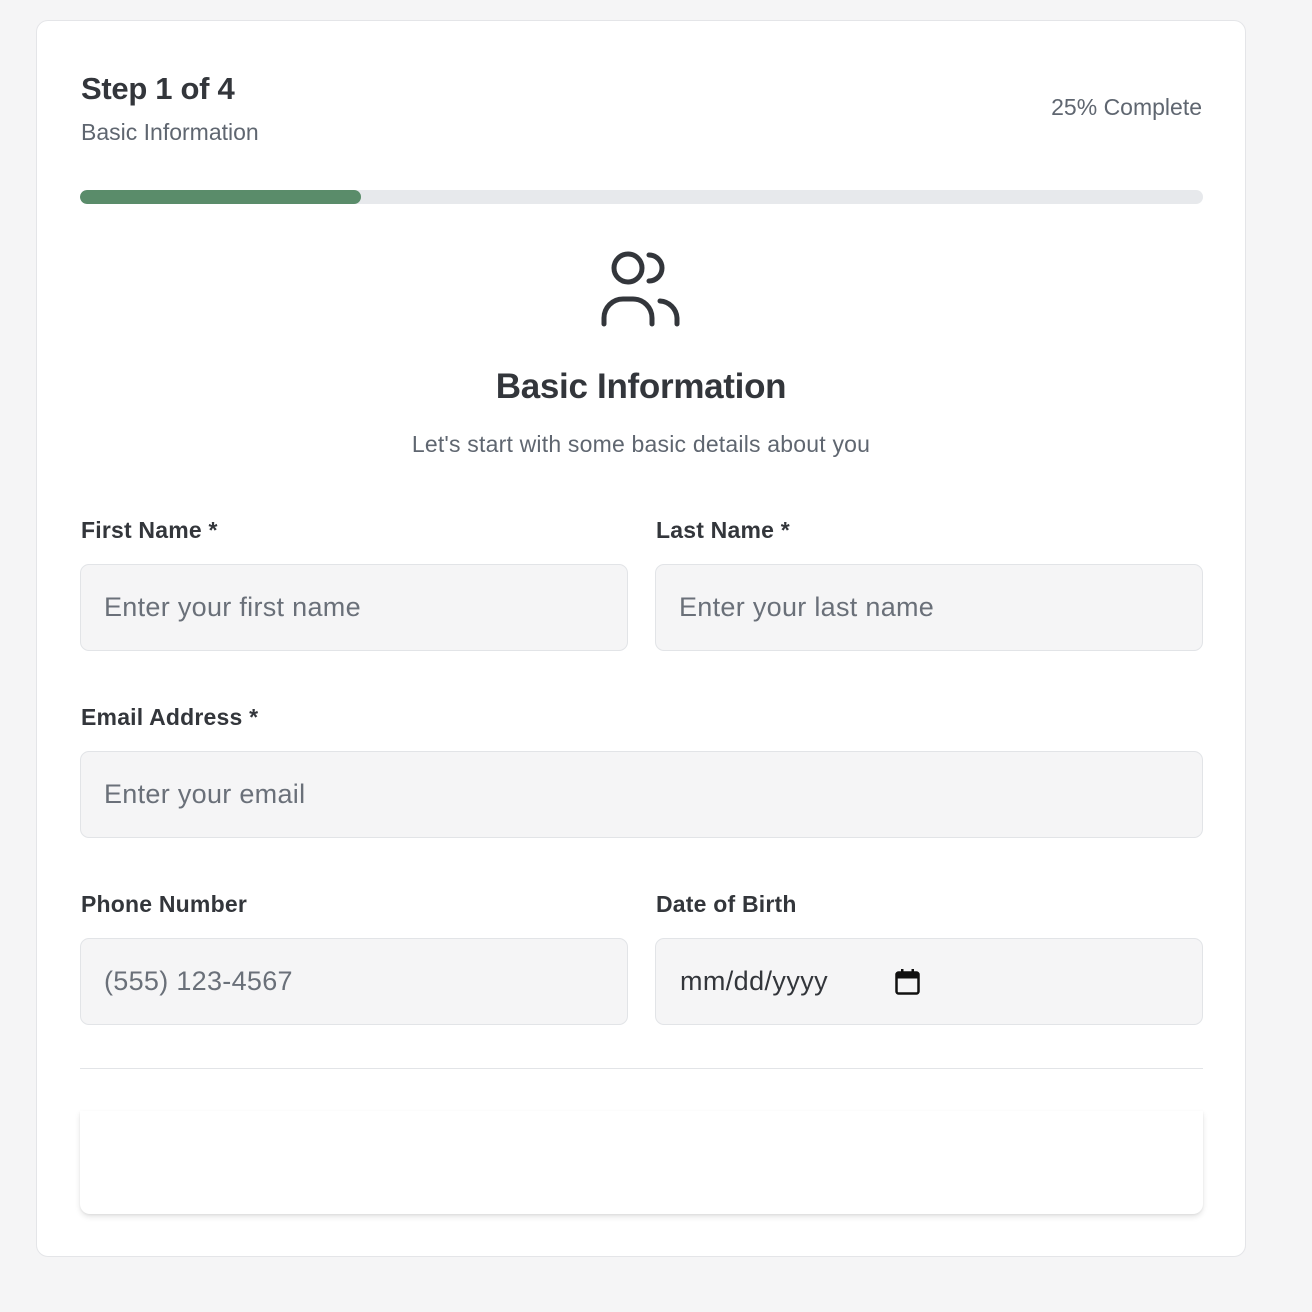  Describe the element at coordinates (641, 1162) in the screenshot. I see `footer-actions-panel` at that location.